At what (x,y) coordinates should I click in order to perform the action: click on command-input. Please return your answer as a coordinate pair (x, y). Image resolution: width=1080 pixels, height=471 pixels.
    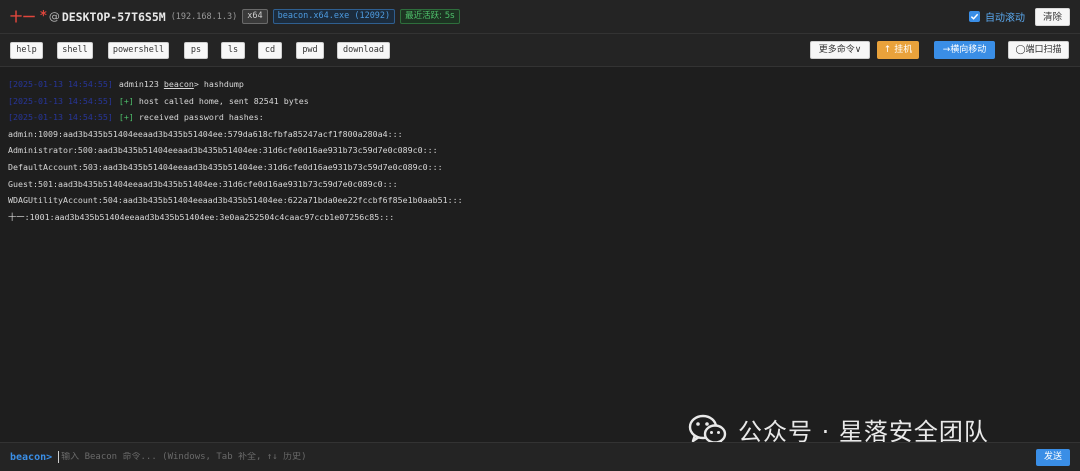
    Looking at the image, I should click on (548, 457).